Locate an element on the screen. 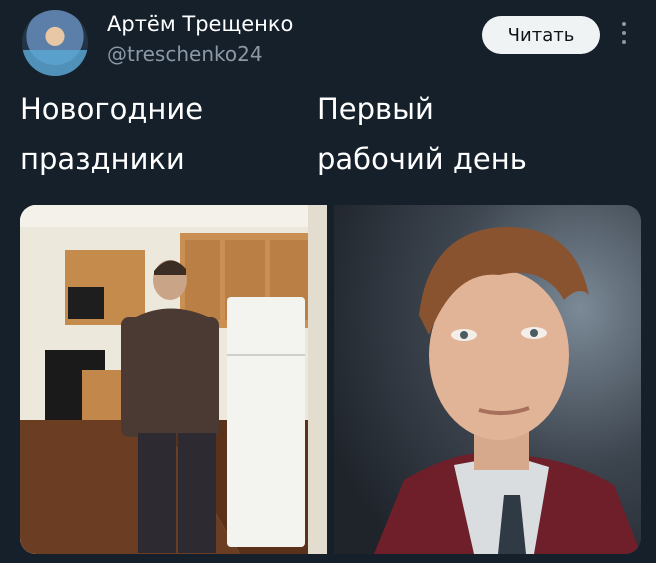  more-vertical-icon is located at coordinates (624, 34).